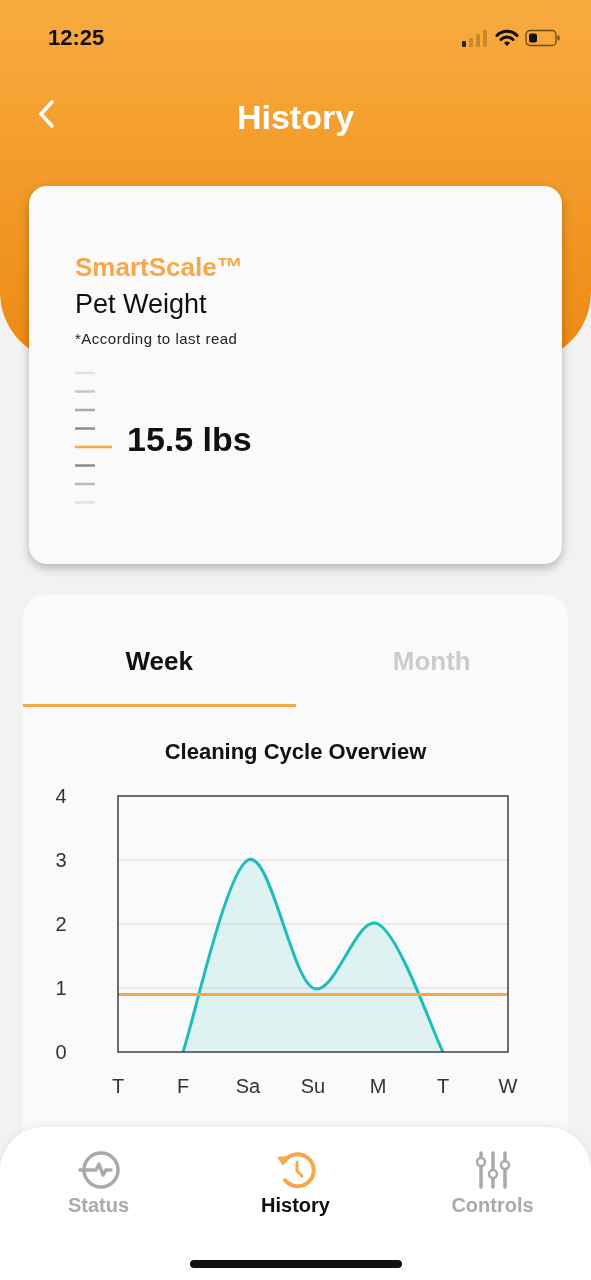  I want to click on y-tick-label: 3, so click(61, 860).